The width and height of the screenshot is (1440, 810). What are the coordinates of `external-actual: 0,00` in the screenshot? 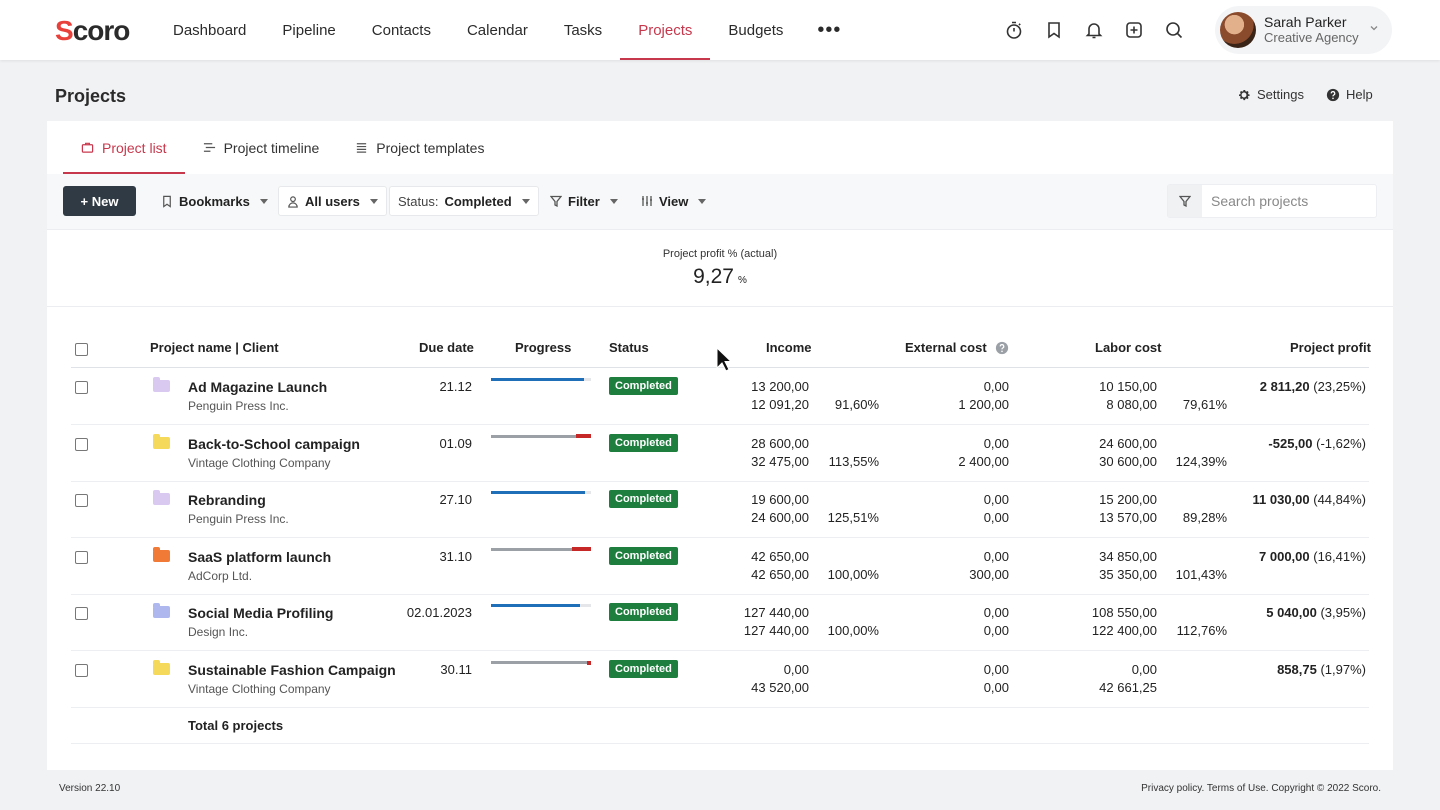 It's located at (996, 687).